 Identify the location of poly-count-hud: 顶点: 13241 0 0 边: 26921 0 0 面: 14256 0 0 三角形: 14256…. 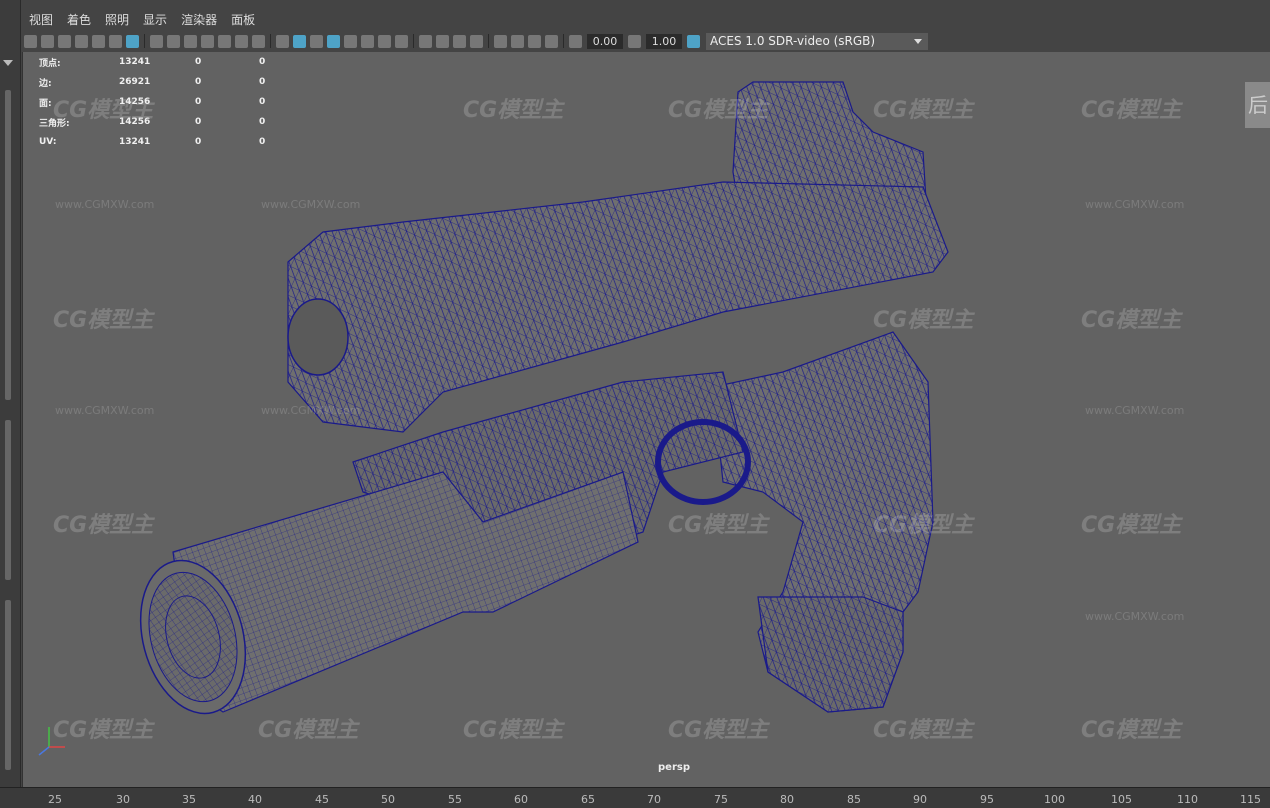
(169, 102).